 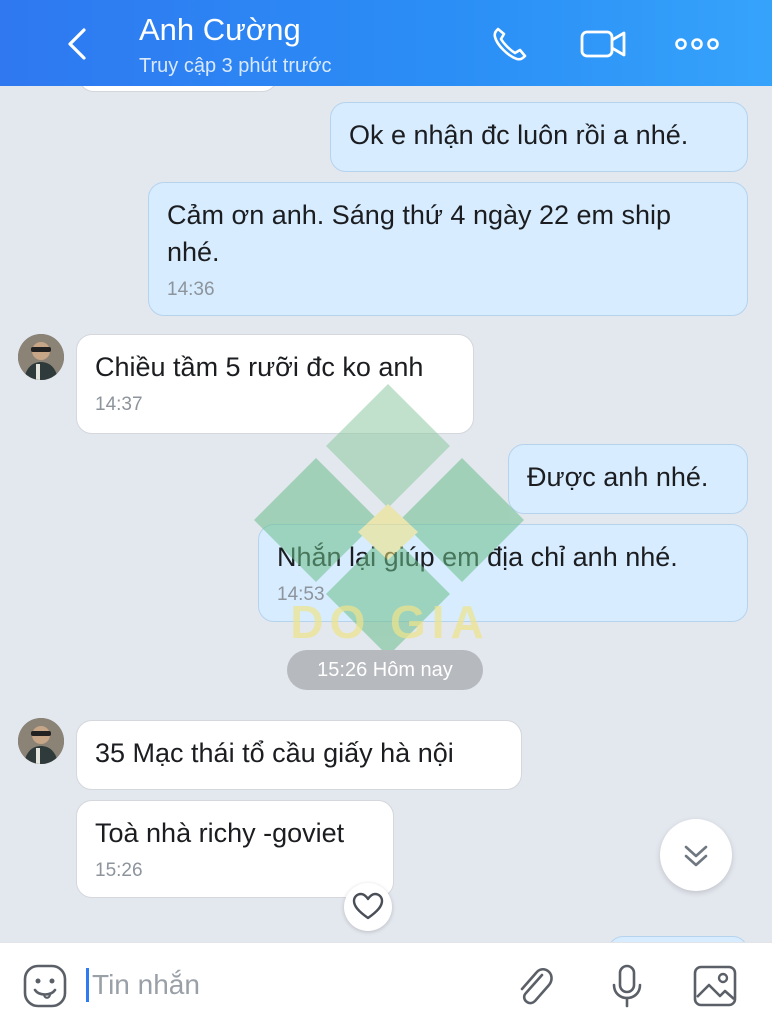 I want to click on message-text: Toà nhà richy -goviet, so click(x=220, y=833).